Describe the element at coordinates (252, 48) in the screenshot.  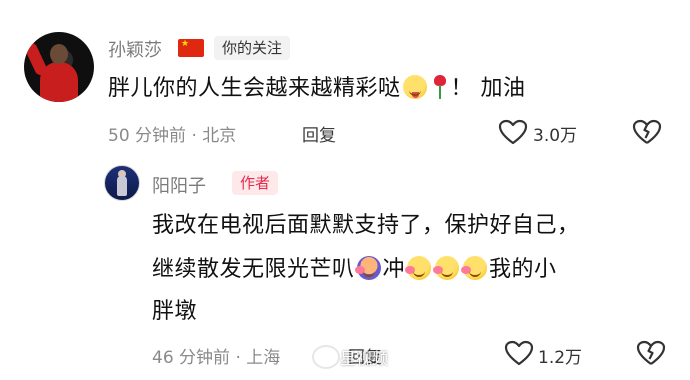
I see `following-tag: 你的关注` at that location.